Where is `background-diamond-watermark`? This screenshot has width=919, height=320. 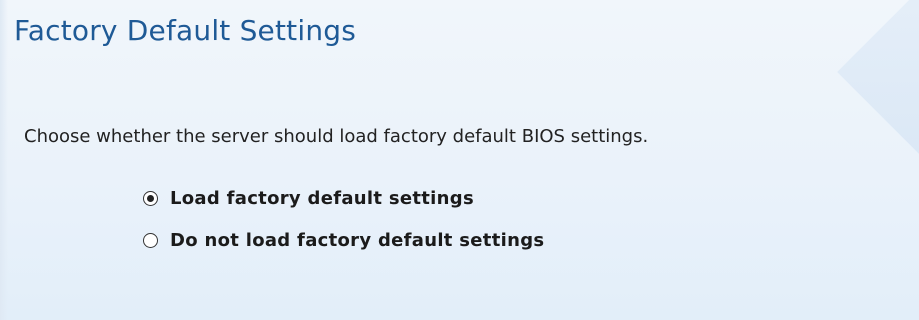 background-diamond-watermark is located at coordinates (878, 78).